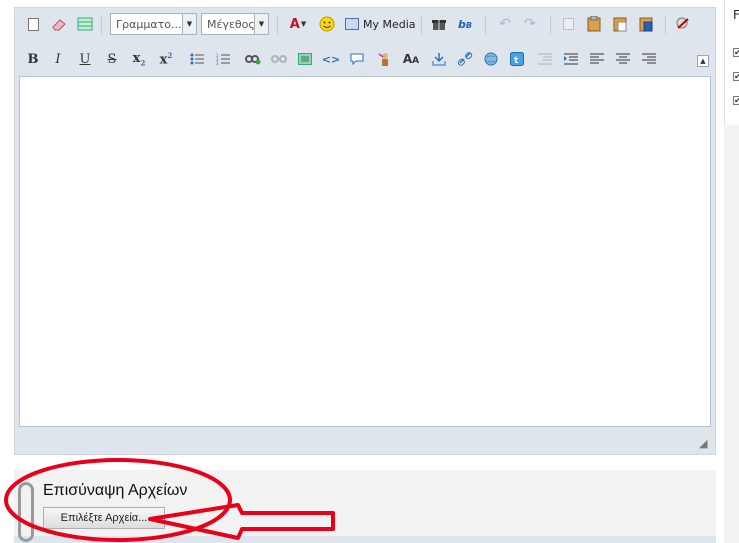 This screenshot has height=543, width=739. I want to click on media-icon, so click(352, 24).